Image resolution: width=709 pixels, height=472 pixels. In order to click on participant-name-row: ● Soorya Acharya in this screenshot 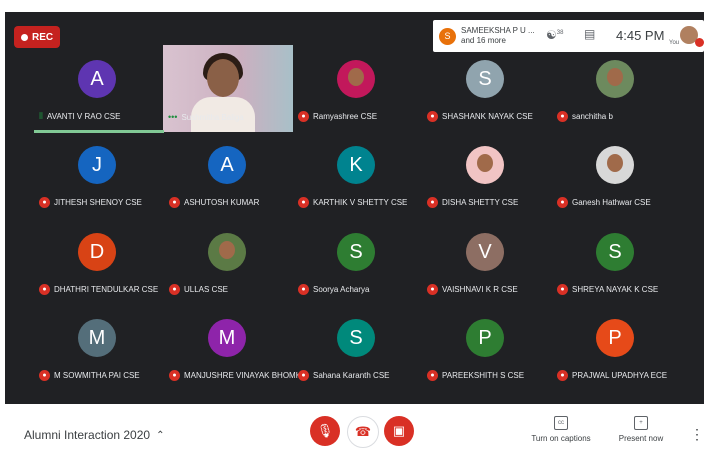, I will do `click(333, 289)`.